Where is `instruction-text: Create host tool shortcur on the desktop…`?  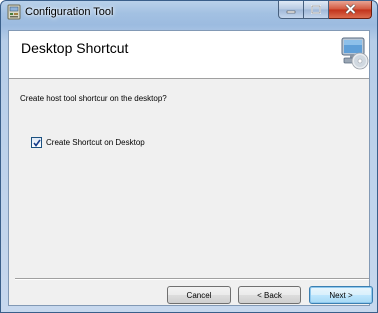
instruction-text: Create host tool shortcur on the desktop… is located at coordinates (93, 98).